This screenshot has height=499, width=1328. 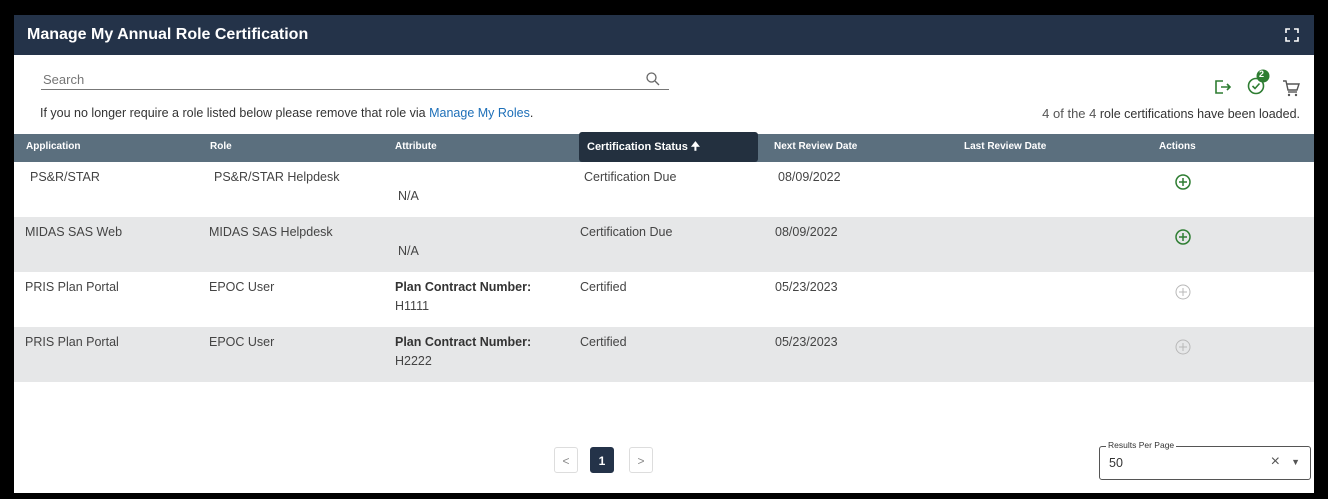 I want to click on results-per-page-select: Results Per Page 50 × ▼, so click(x=1205, y=460).